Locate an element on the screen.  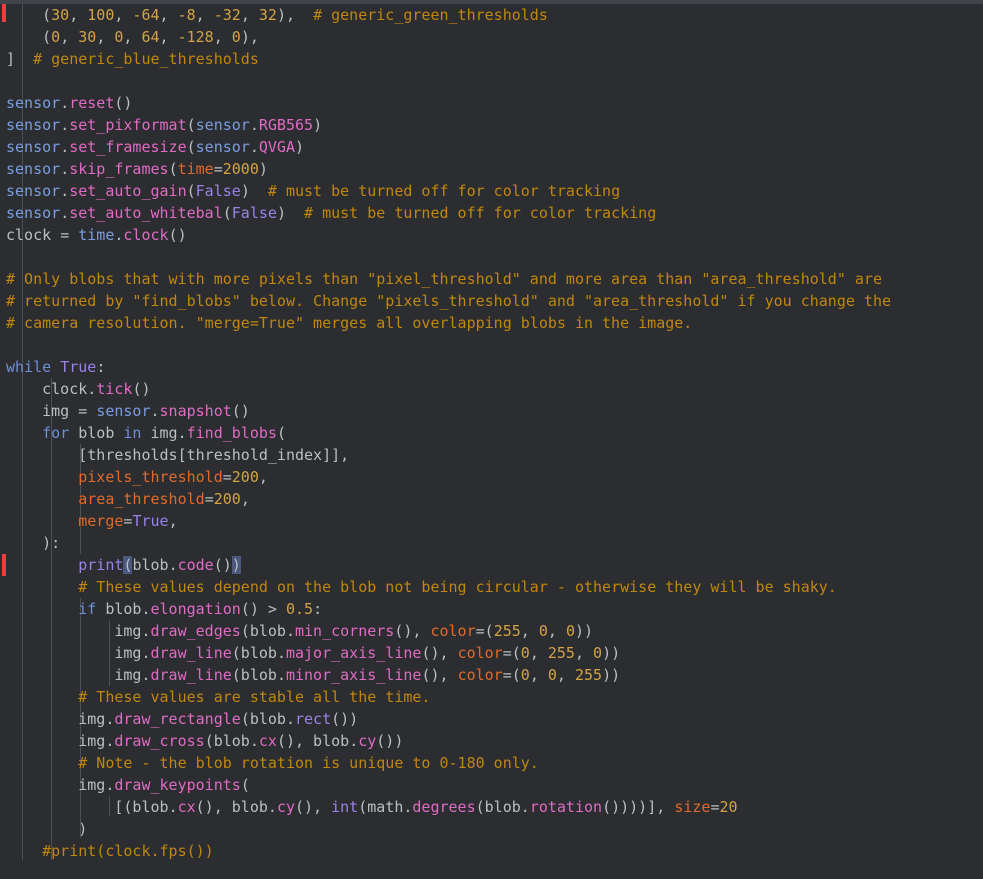
code-line: (0, 30, 0, 64, -128, 0), is located at coordinates (491, 37).